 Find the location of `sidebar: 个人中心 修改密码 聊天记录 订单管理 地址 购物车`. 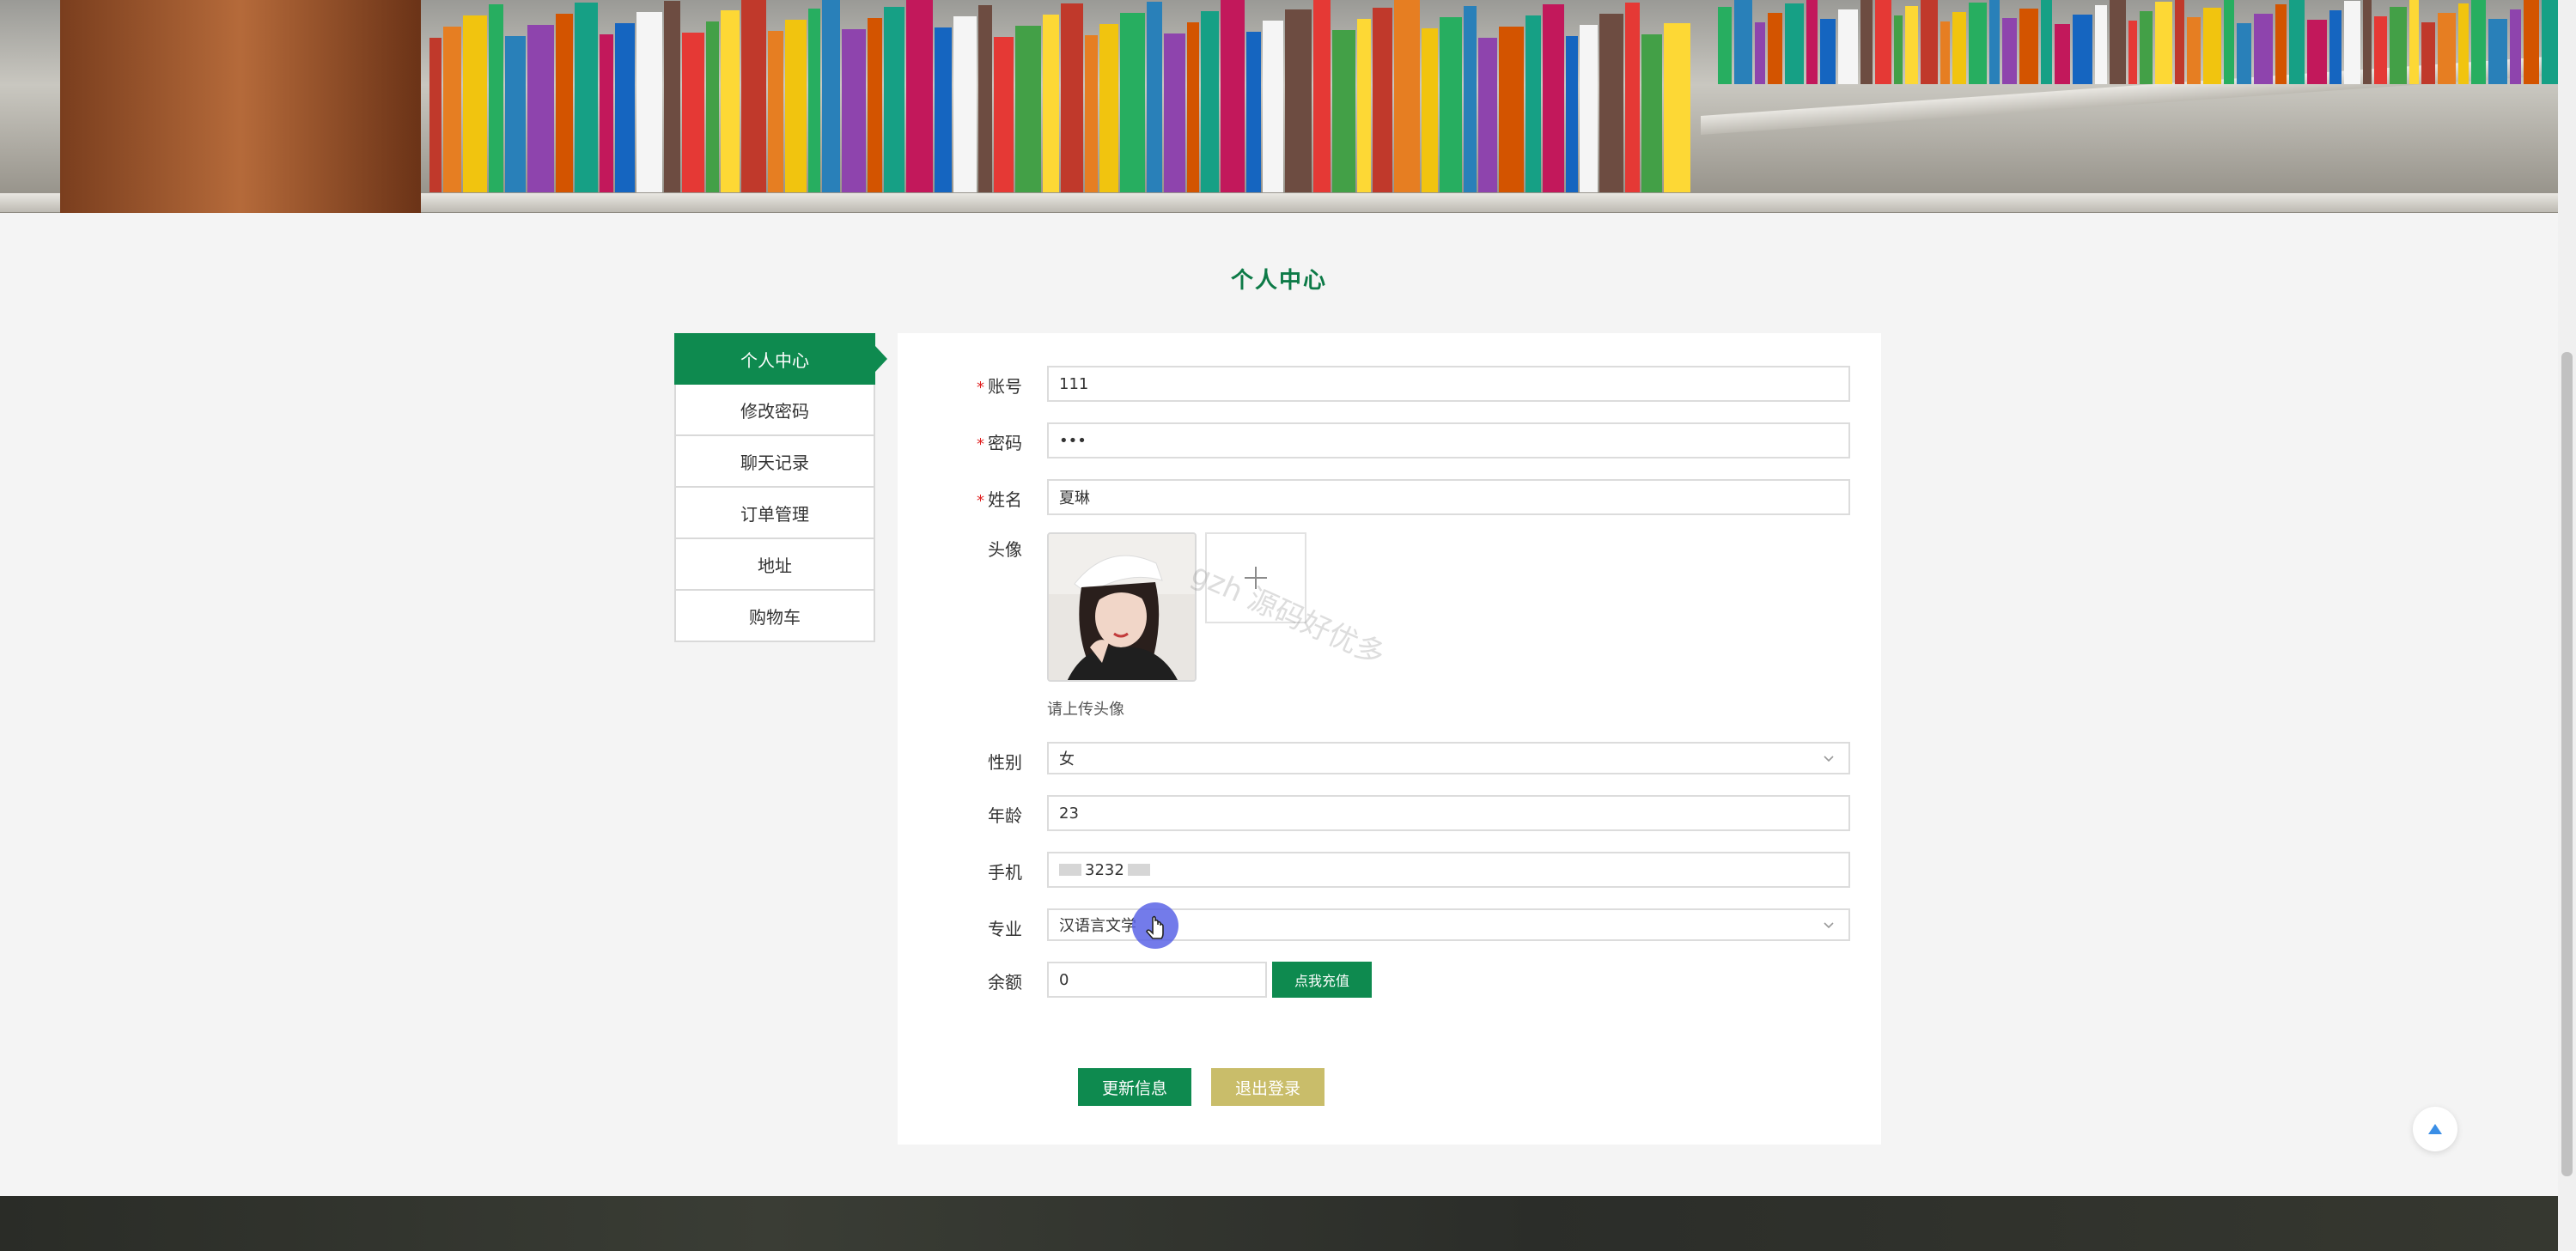

sidebar: 个人中心 修改密码 聊天记录 订单管理 地址 购物车 is located at coordinates (780, 487).